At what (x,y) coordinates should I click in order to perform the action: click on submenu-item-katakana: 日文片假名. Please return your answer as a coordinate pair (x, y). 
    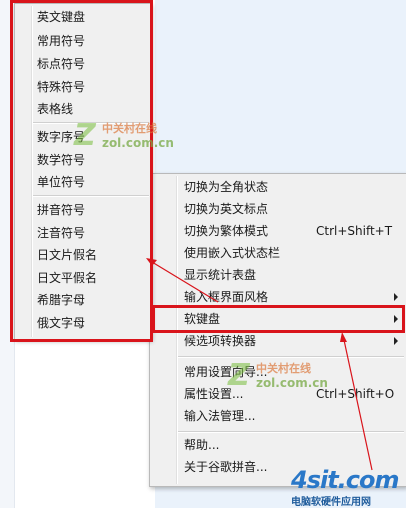
    Looking at the image, I should click on (83, 255).